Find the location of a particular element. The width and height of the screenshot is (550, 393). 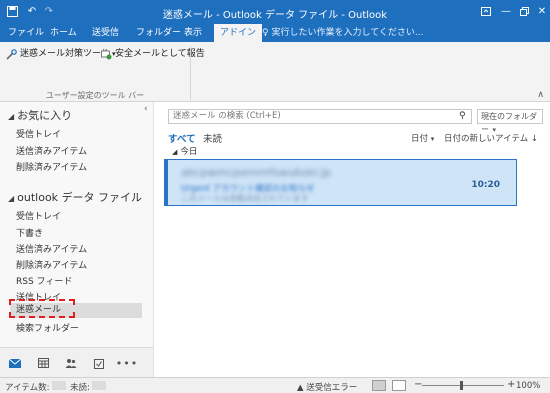

vertical-scrollbar is located at coordinates (547, 252).